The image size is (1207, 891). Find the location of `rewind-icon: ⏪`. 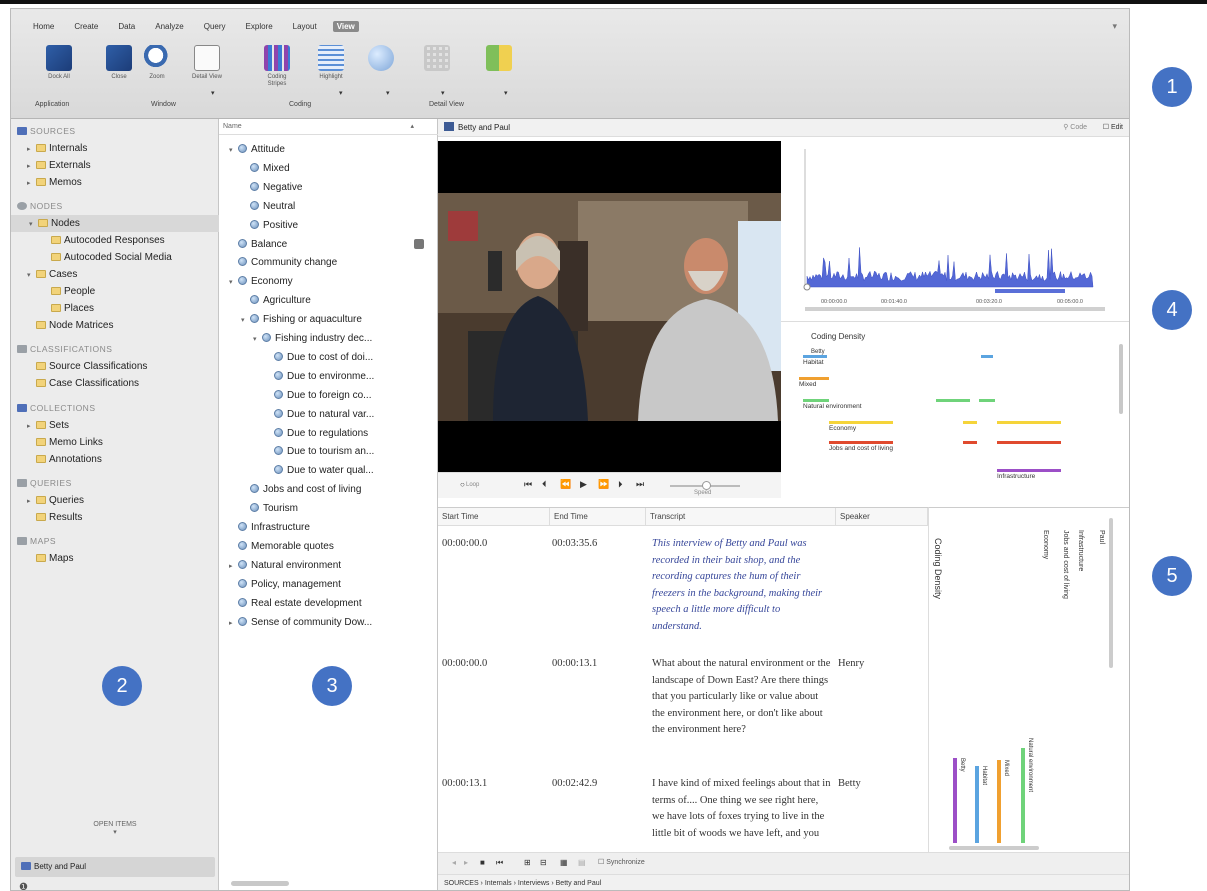

rewind-icon: ⏪ is located at coordinates (565, 484).